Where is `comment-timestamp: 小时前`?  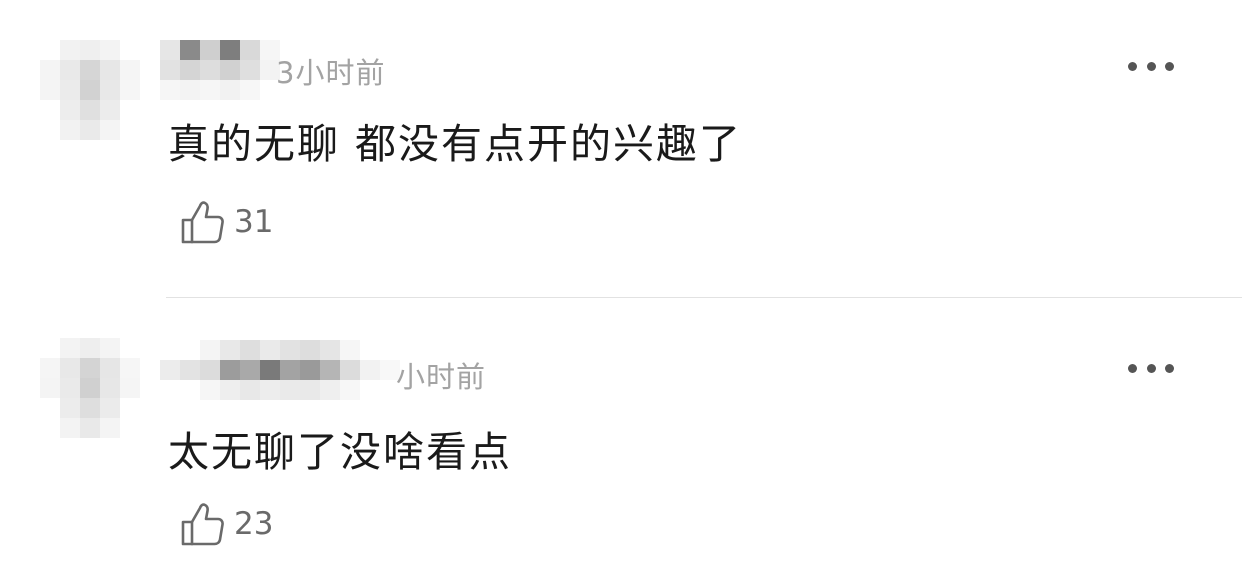 comment-timestamp: 小时前 is located at coordinates (441, 377).